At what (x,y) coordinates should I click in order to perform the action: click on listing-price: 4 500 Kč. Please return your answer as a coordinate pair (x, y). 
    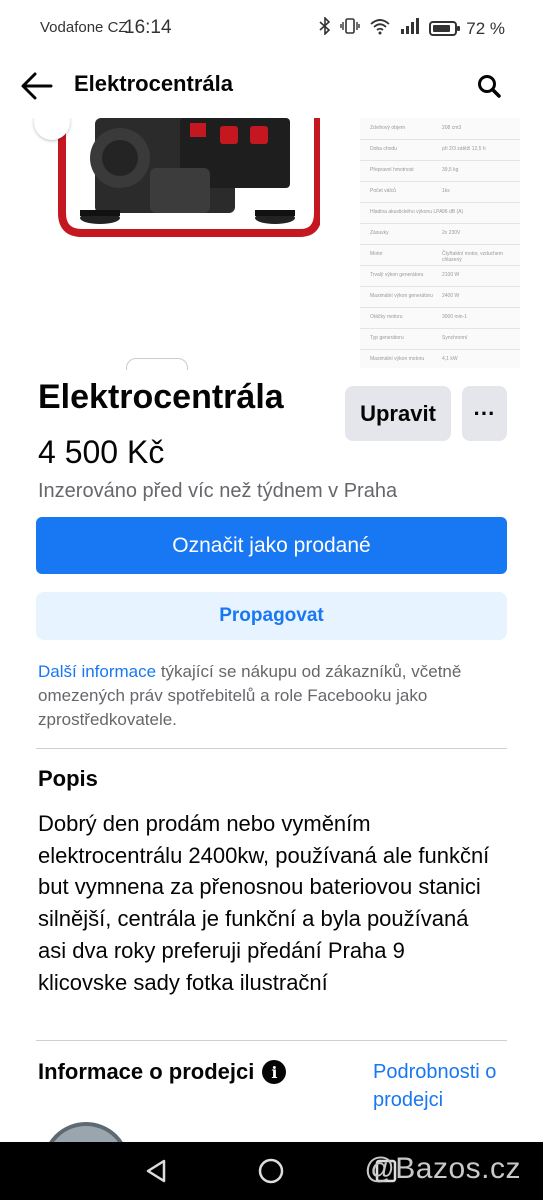
    Looking at the image, I should click on (101, 452).